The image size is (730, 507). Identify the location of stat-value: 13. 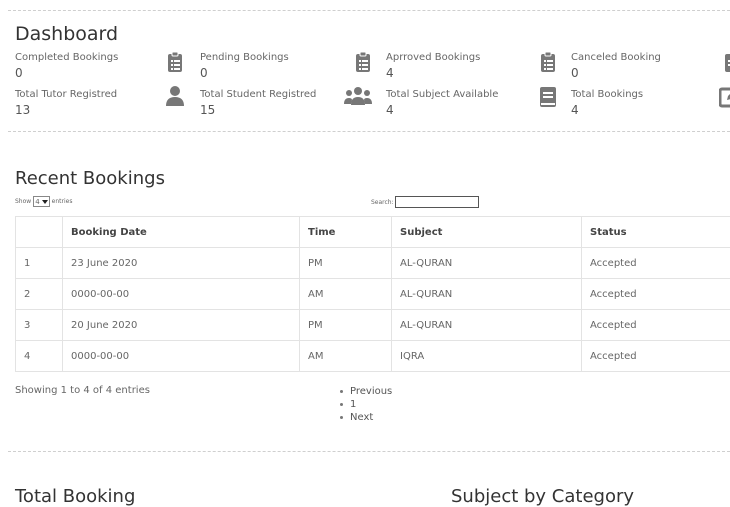
(23, 110).